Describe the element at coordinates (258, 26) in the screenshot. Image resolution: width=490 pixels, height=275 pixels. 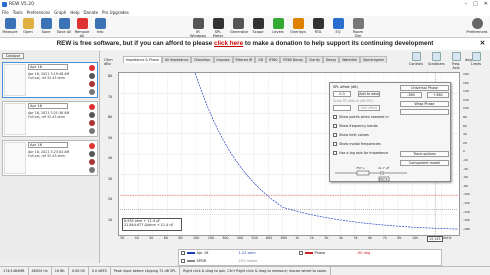
I see `scope-button: Scope` at that location.